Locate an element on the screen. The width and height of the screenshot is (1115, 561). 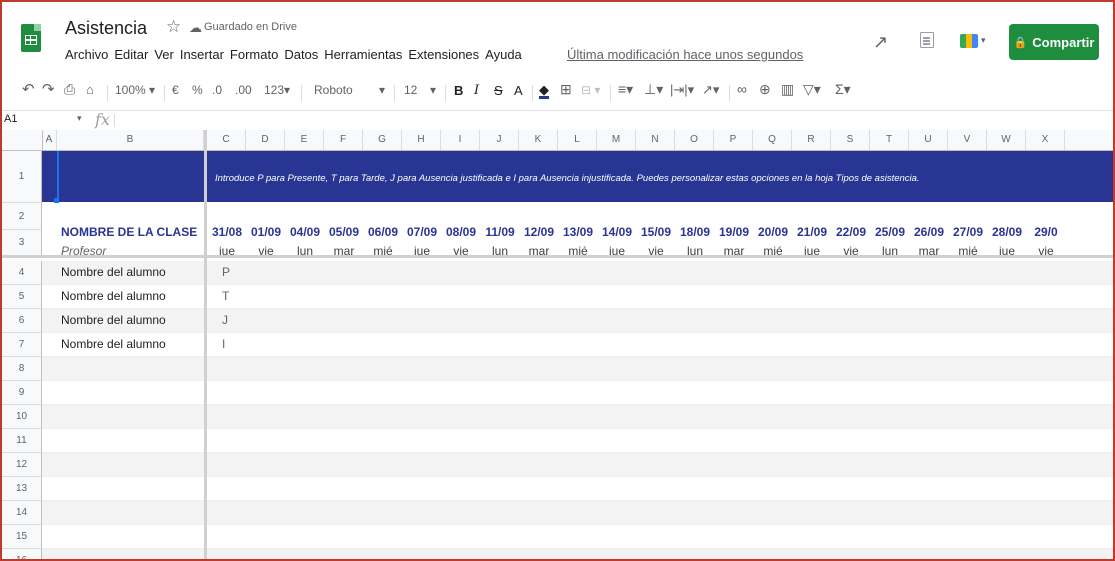
print-icon: ⎙ is located at coordinates (69, 89).